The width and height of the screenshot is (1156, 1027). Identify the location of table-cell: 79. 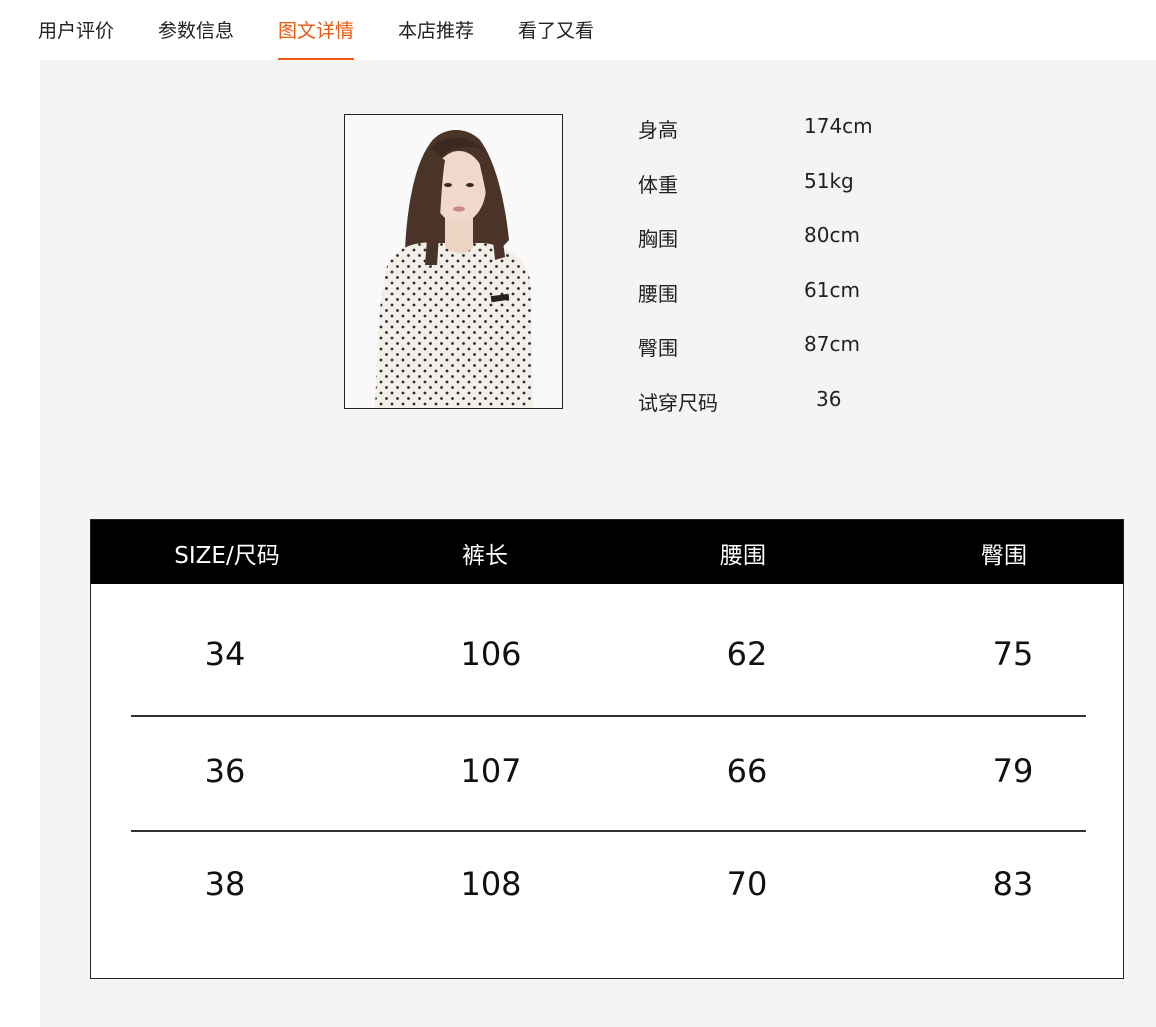
(1013, 771).